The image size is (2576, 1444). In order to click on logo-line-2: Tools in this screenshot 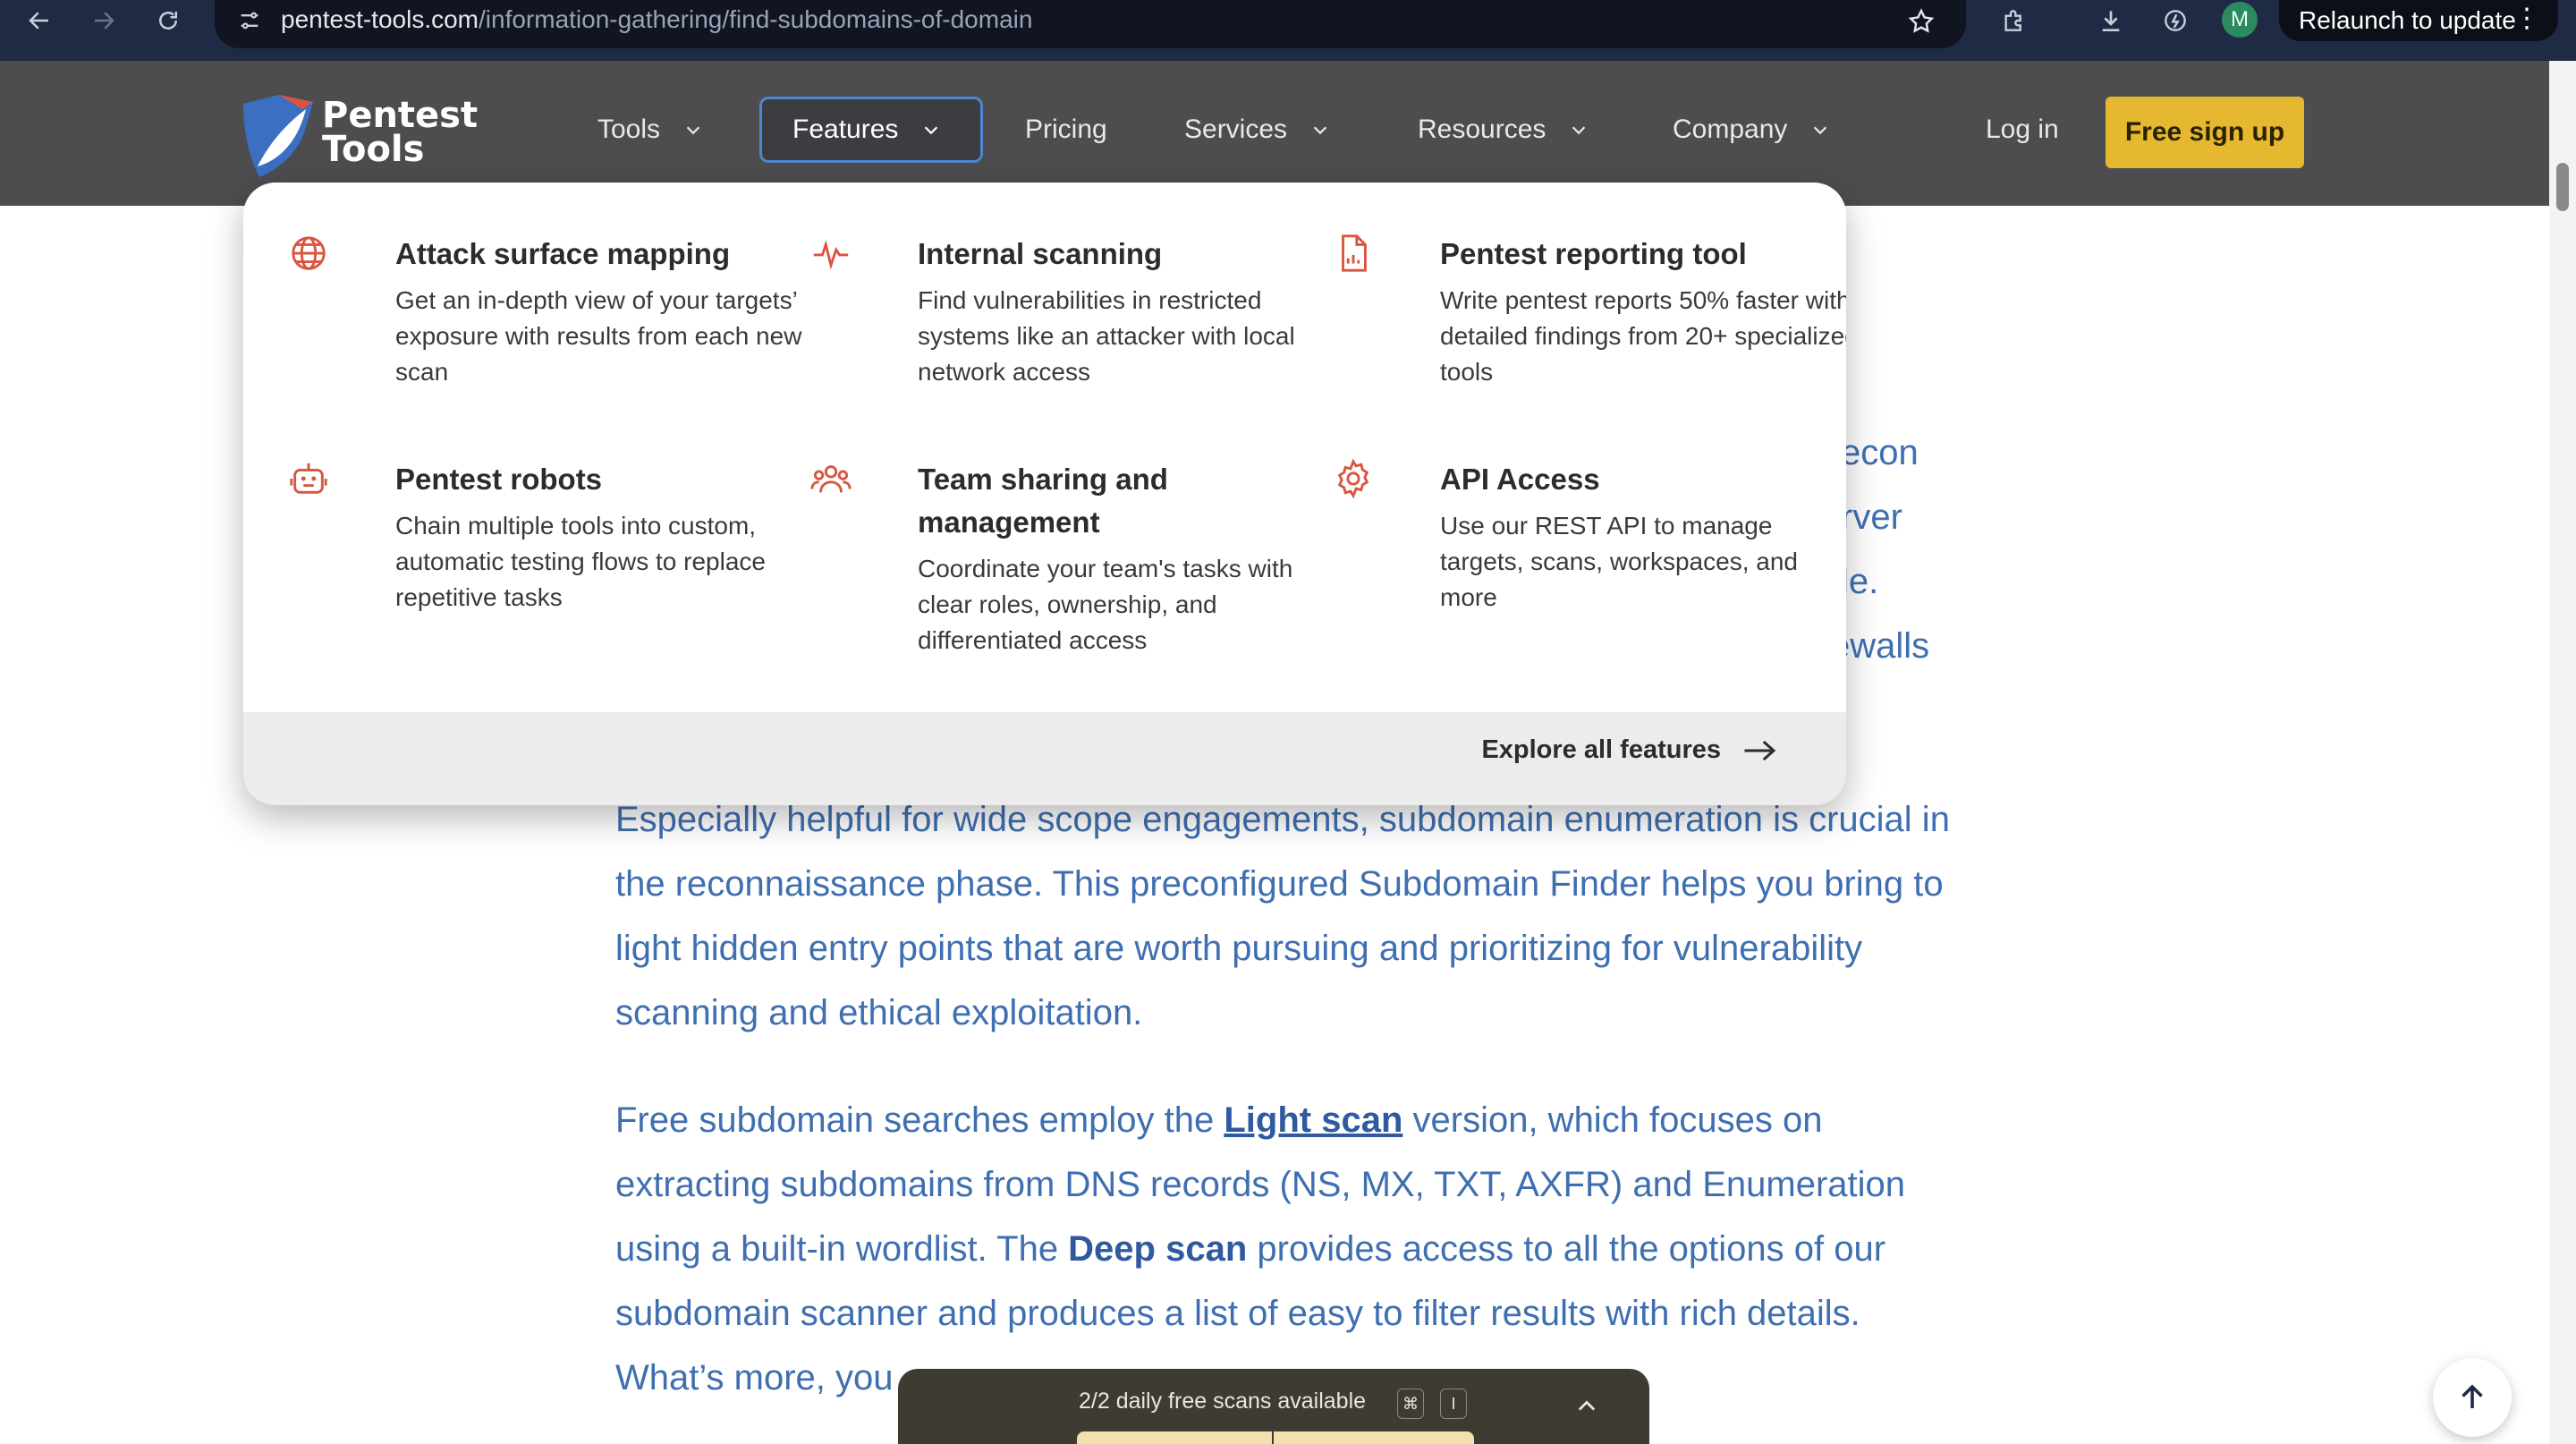, I will do `click(373, 149)`.